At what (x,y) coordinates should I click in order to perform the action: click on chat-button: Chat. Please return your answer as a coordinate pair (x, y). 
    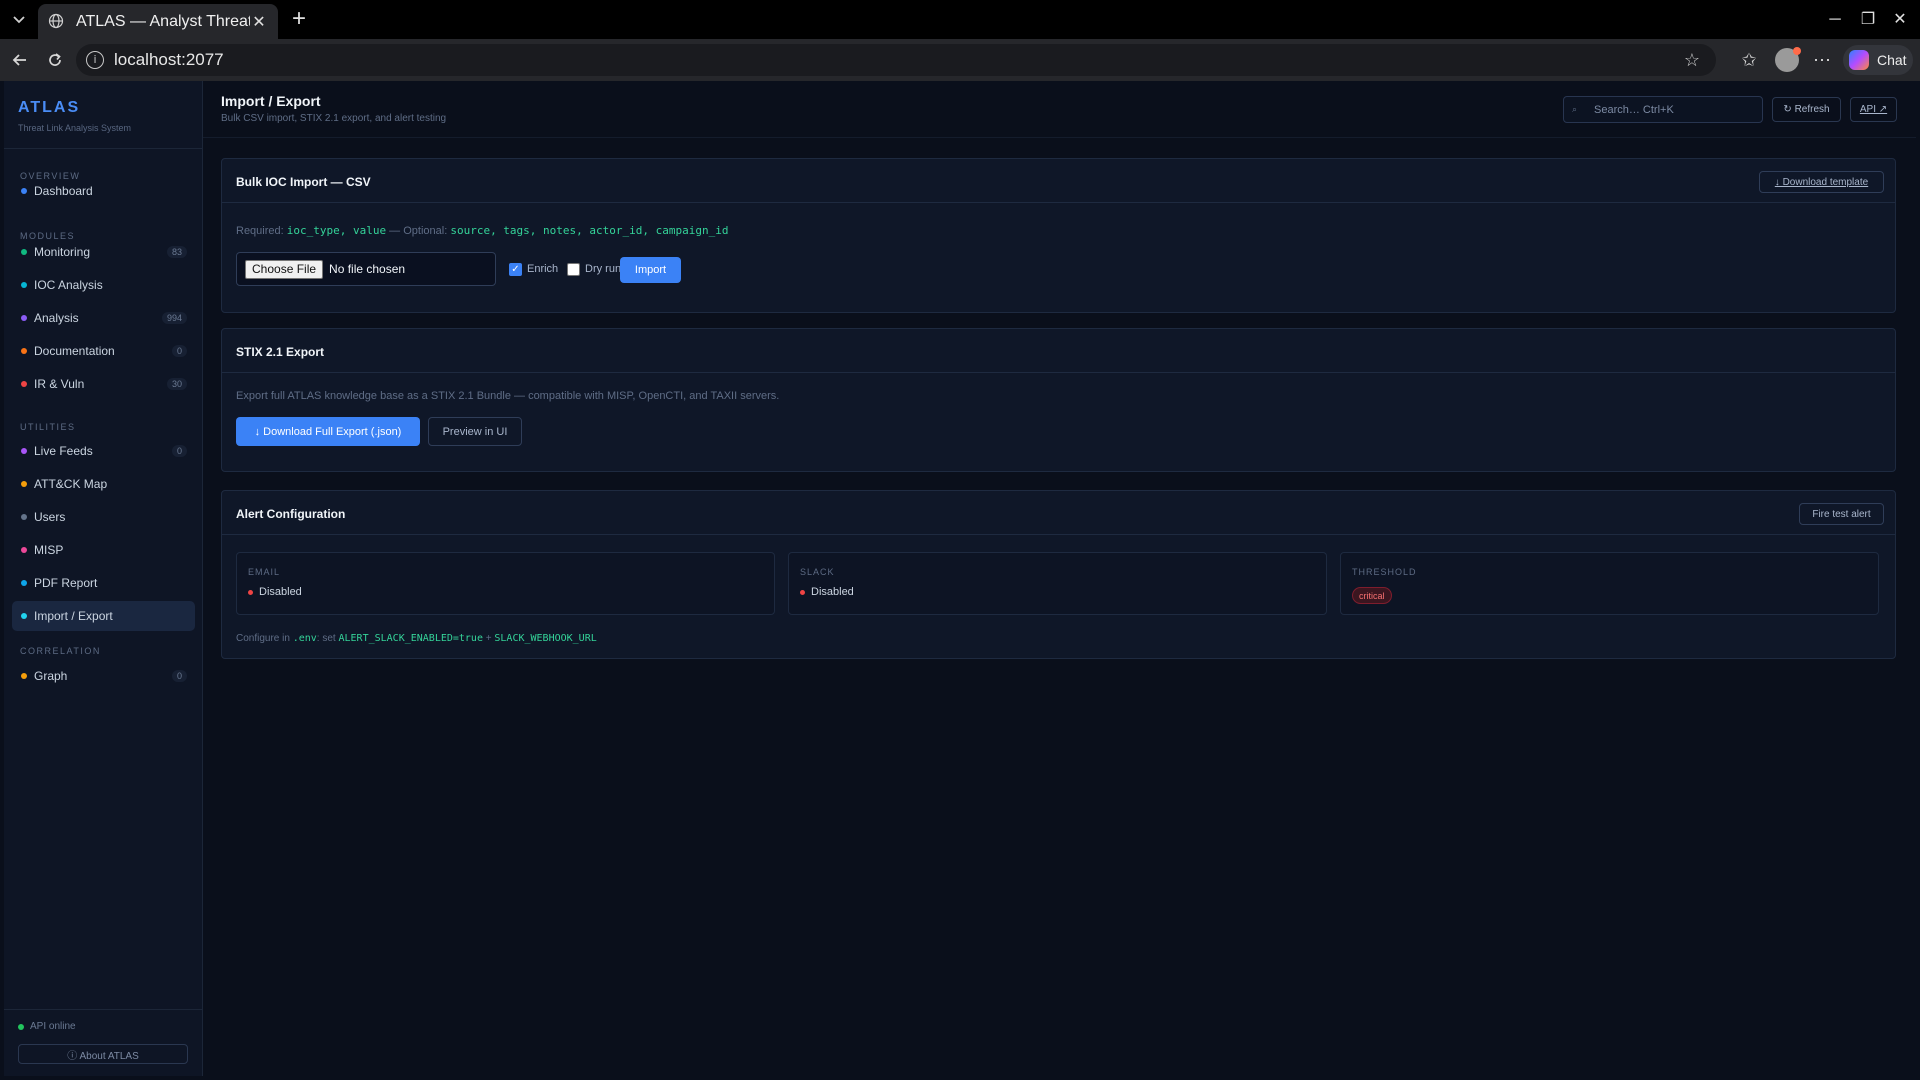
    Looking at the image, I should click on (1878, 60).